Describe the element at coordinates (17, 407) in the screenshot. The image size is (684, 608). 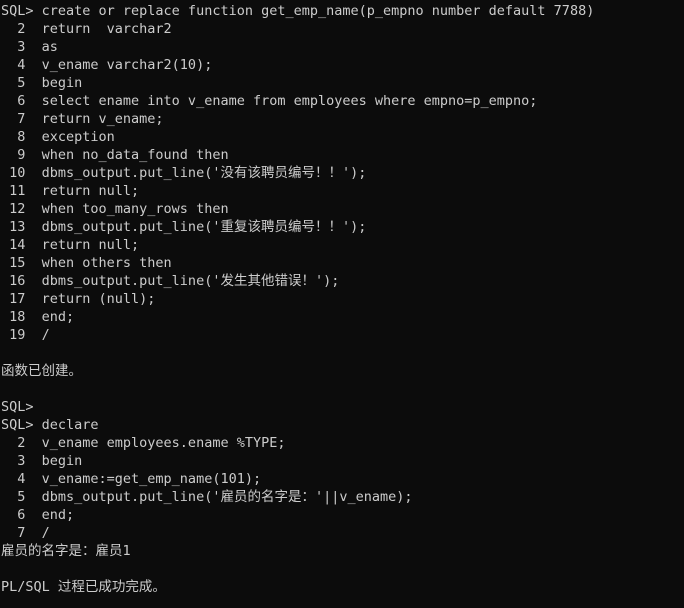
I see `terminal-line: SQL>` at that location.